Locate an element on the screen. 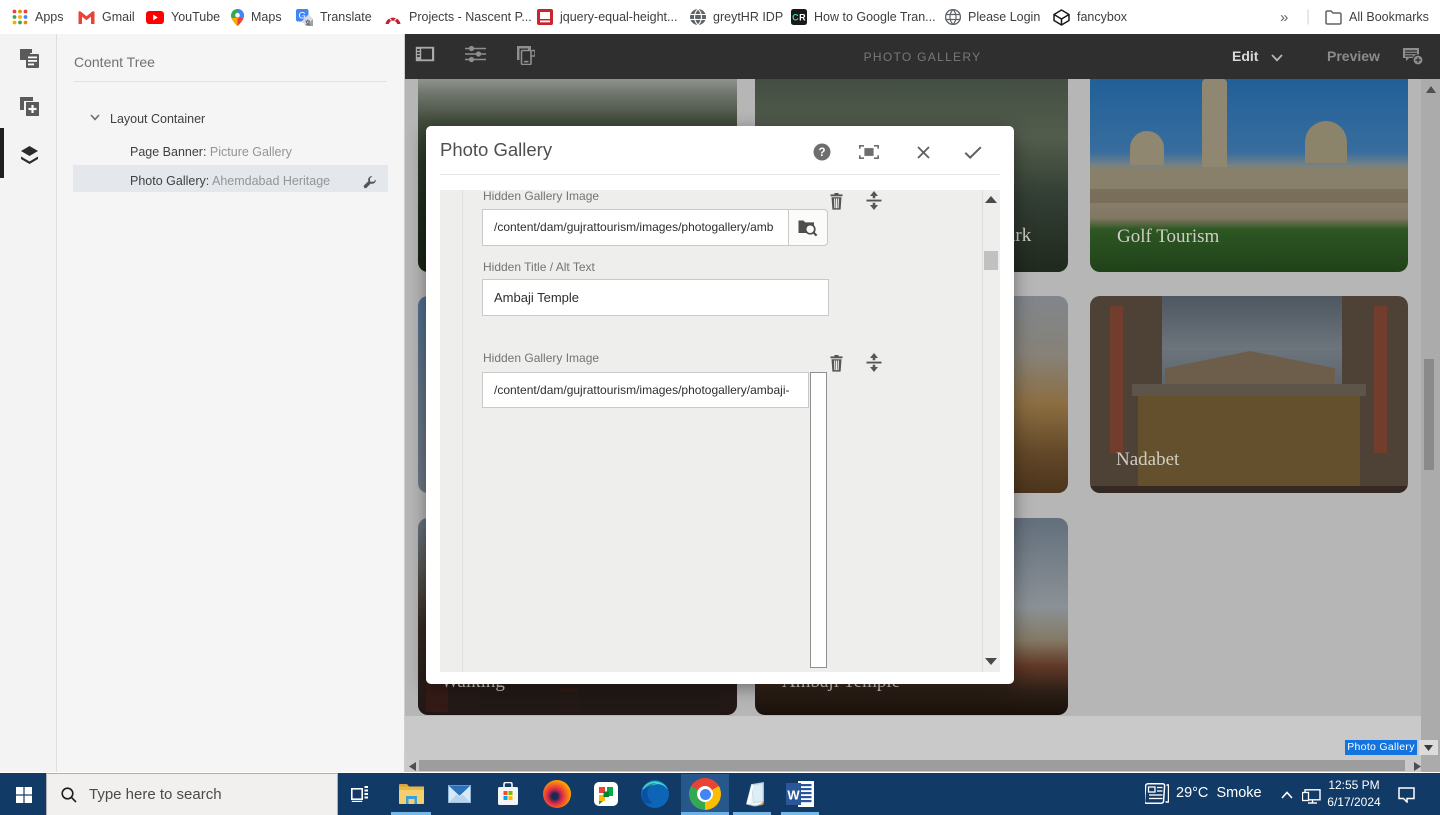 The height and width of the screenshot is (815, 1440). svg-text: R is located at coordinates (802, 18).